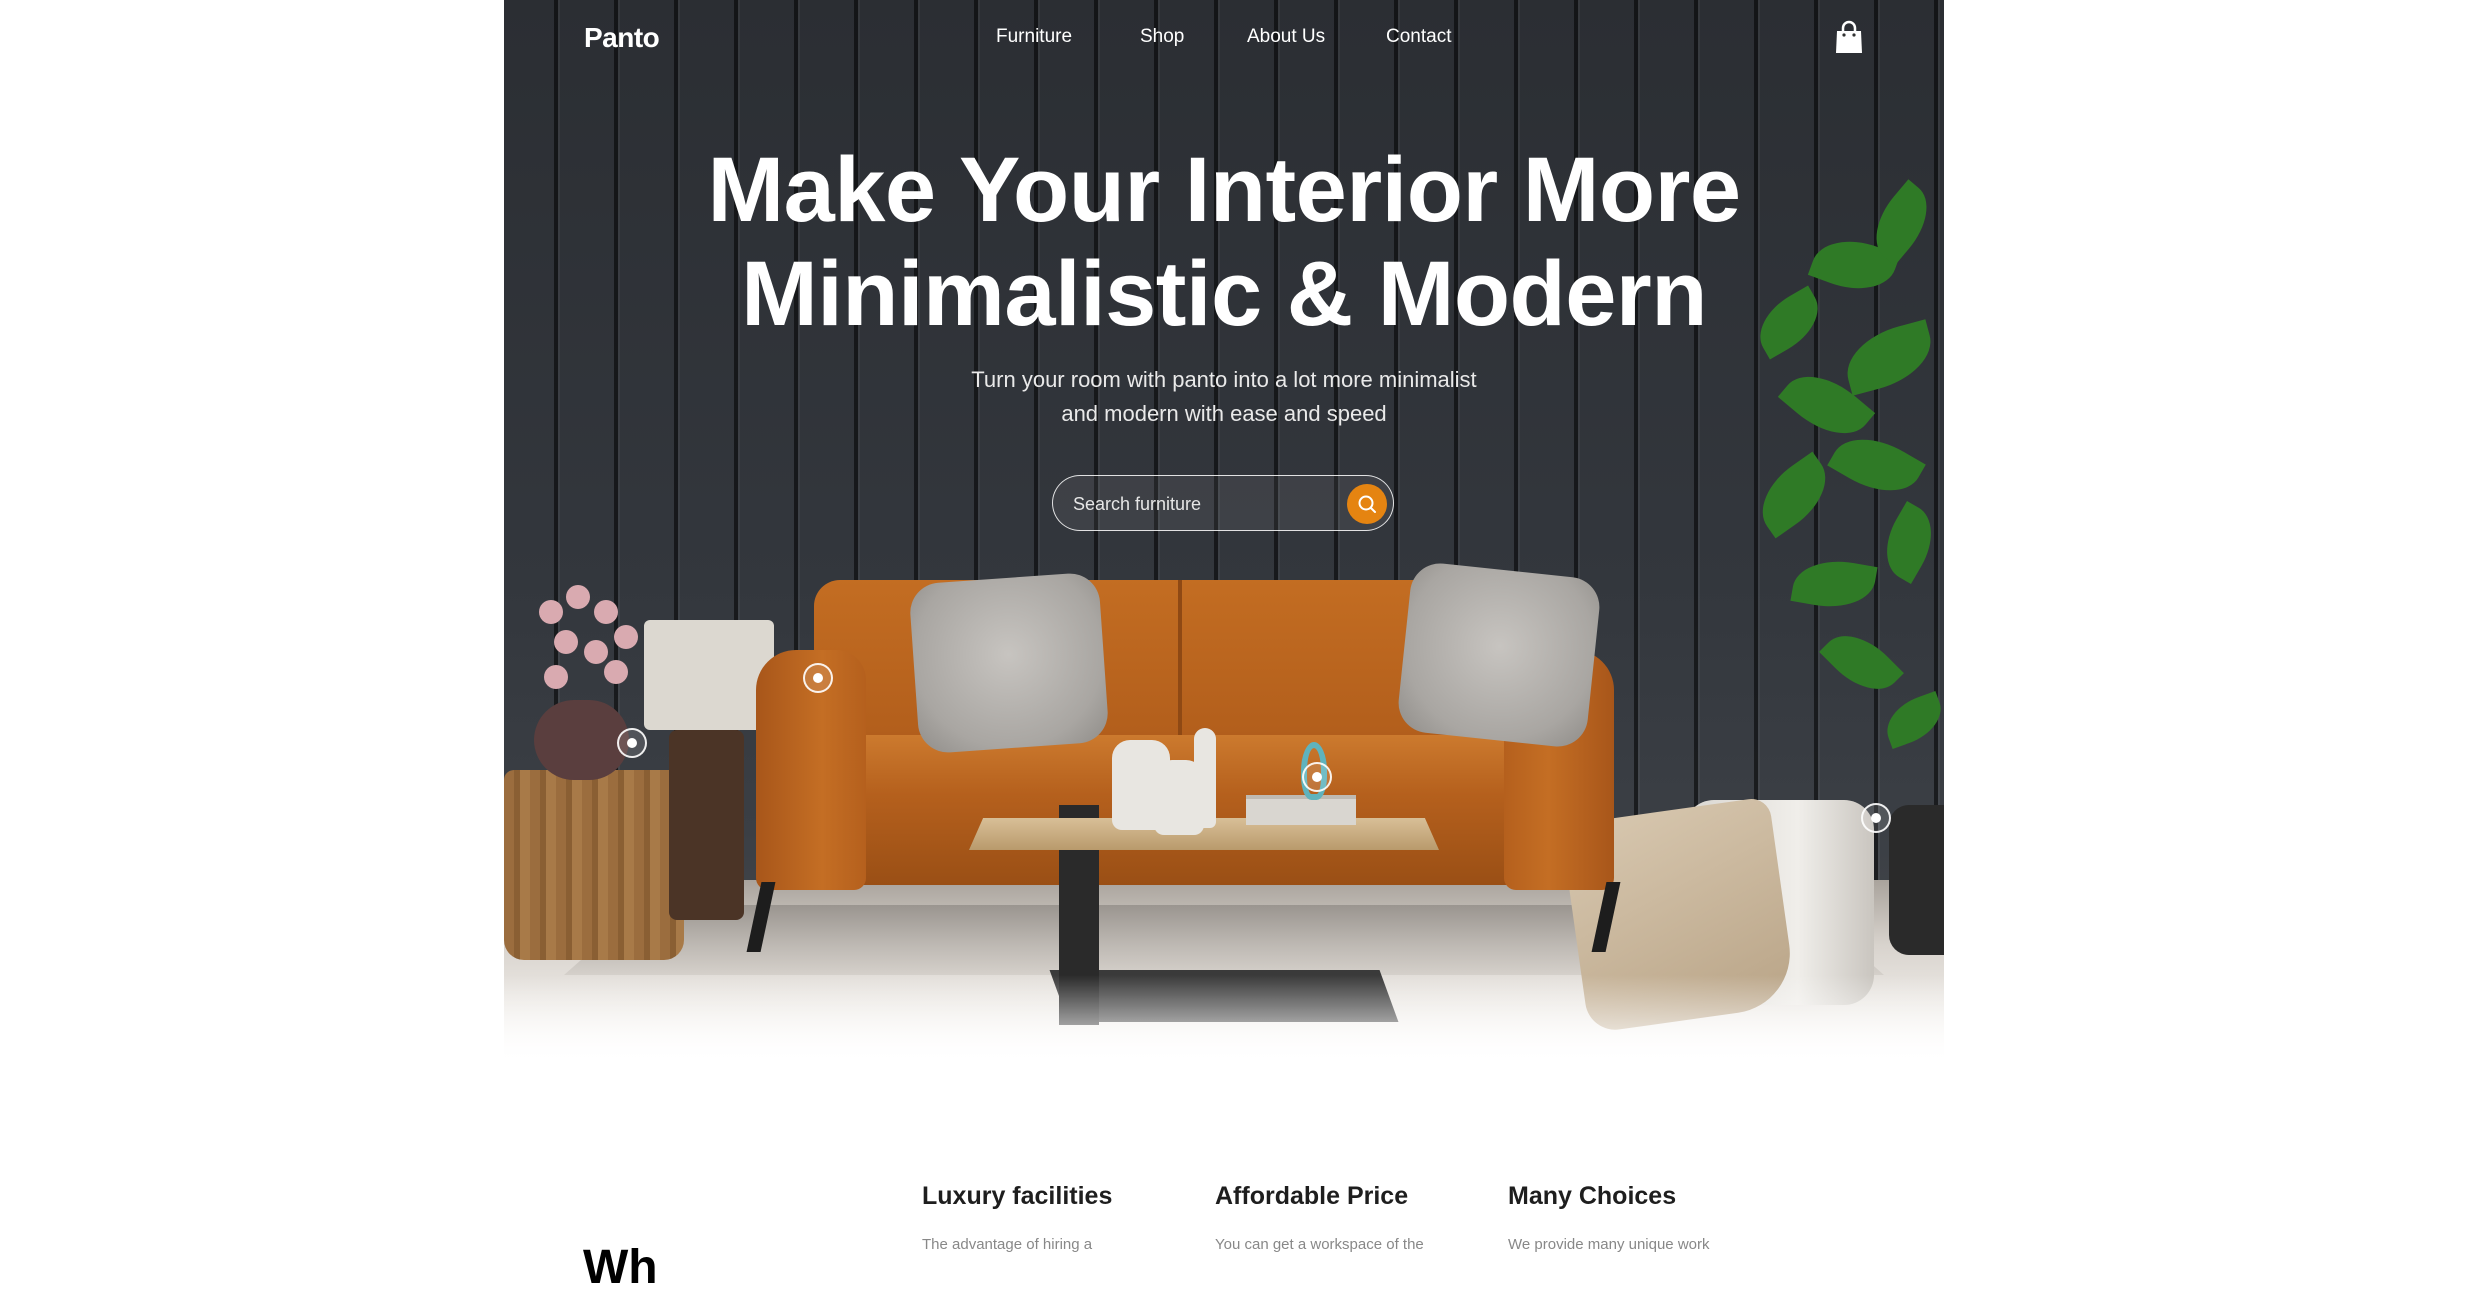  Describe the element at coordinates (1009, 663) in the screenshot. I see `pillow-left` at that location.